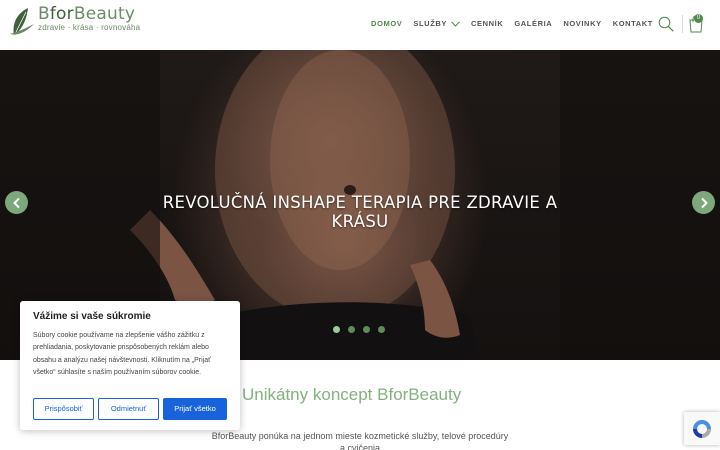  I want to click on cookie-title: Vážime si vaše súkromie, so click(92, 316).